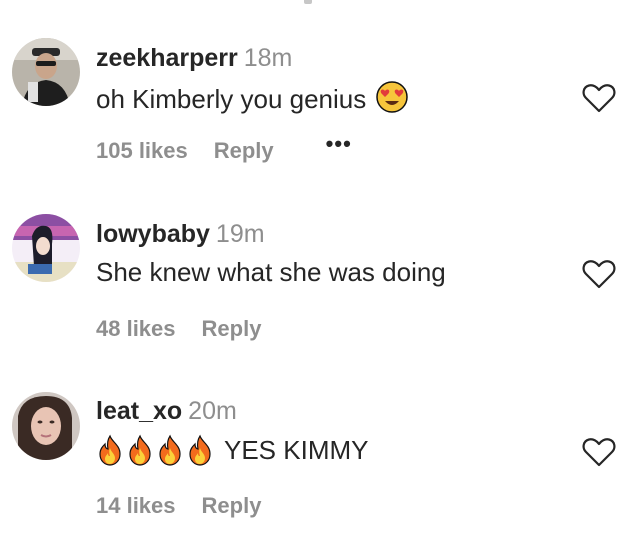  Describe the element at coordinates (392, 100) in the screenshot. I see `heart-eyes-emoji-icon` at that location.